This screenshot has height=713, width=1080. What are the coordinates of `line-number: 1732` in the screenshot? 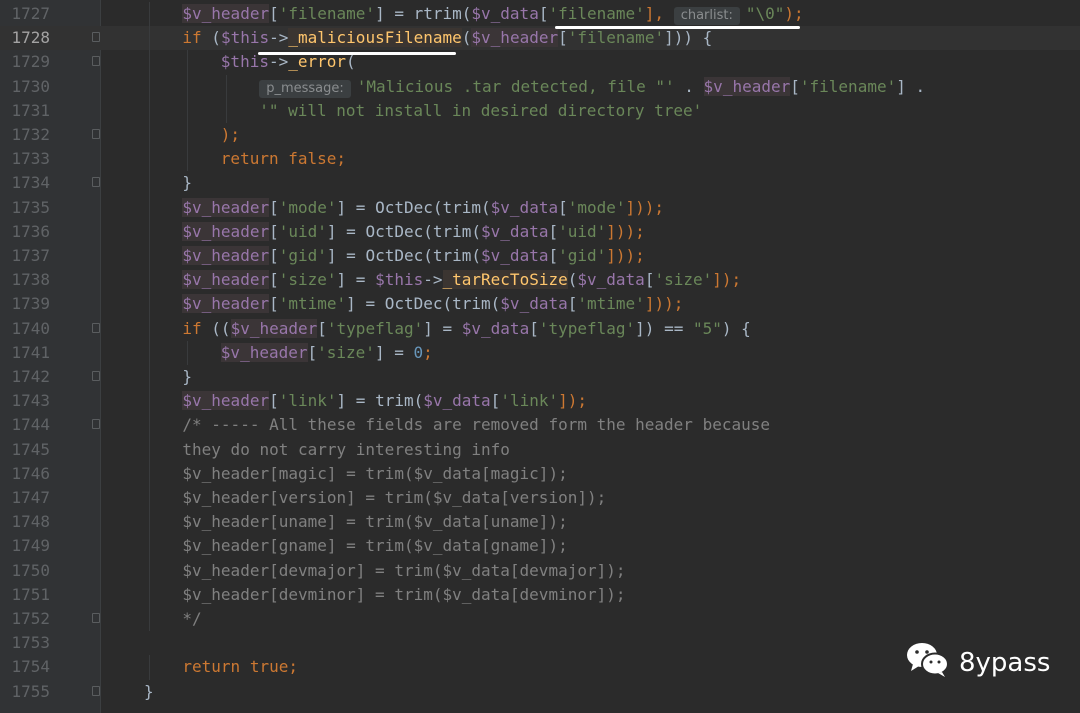 It's located at (25, 135).